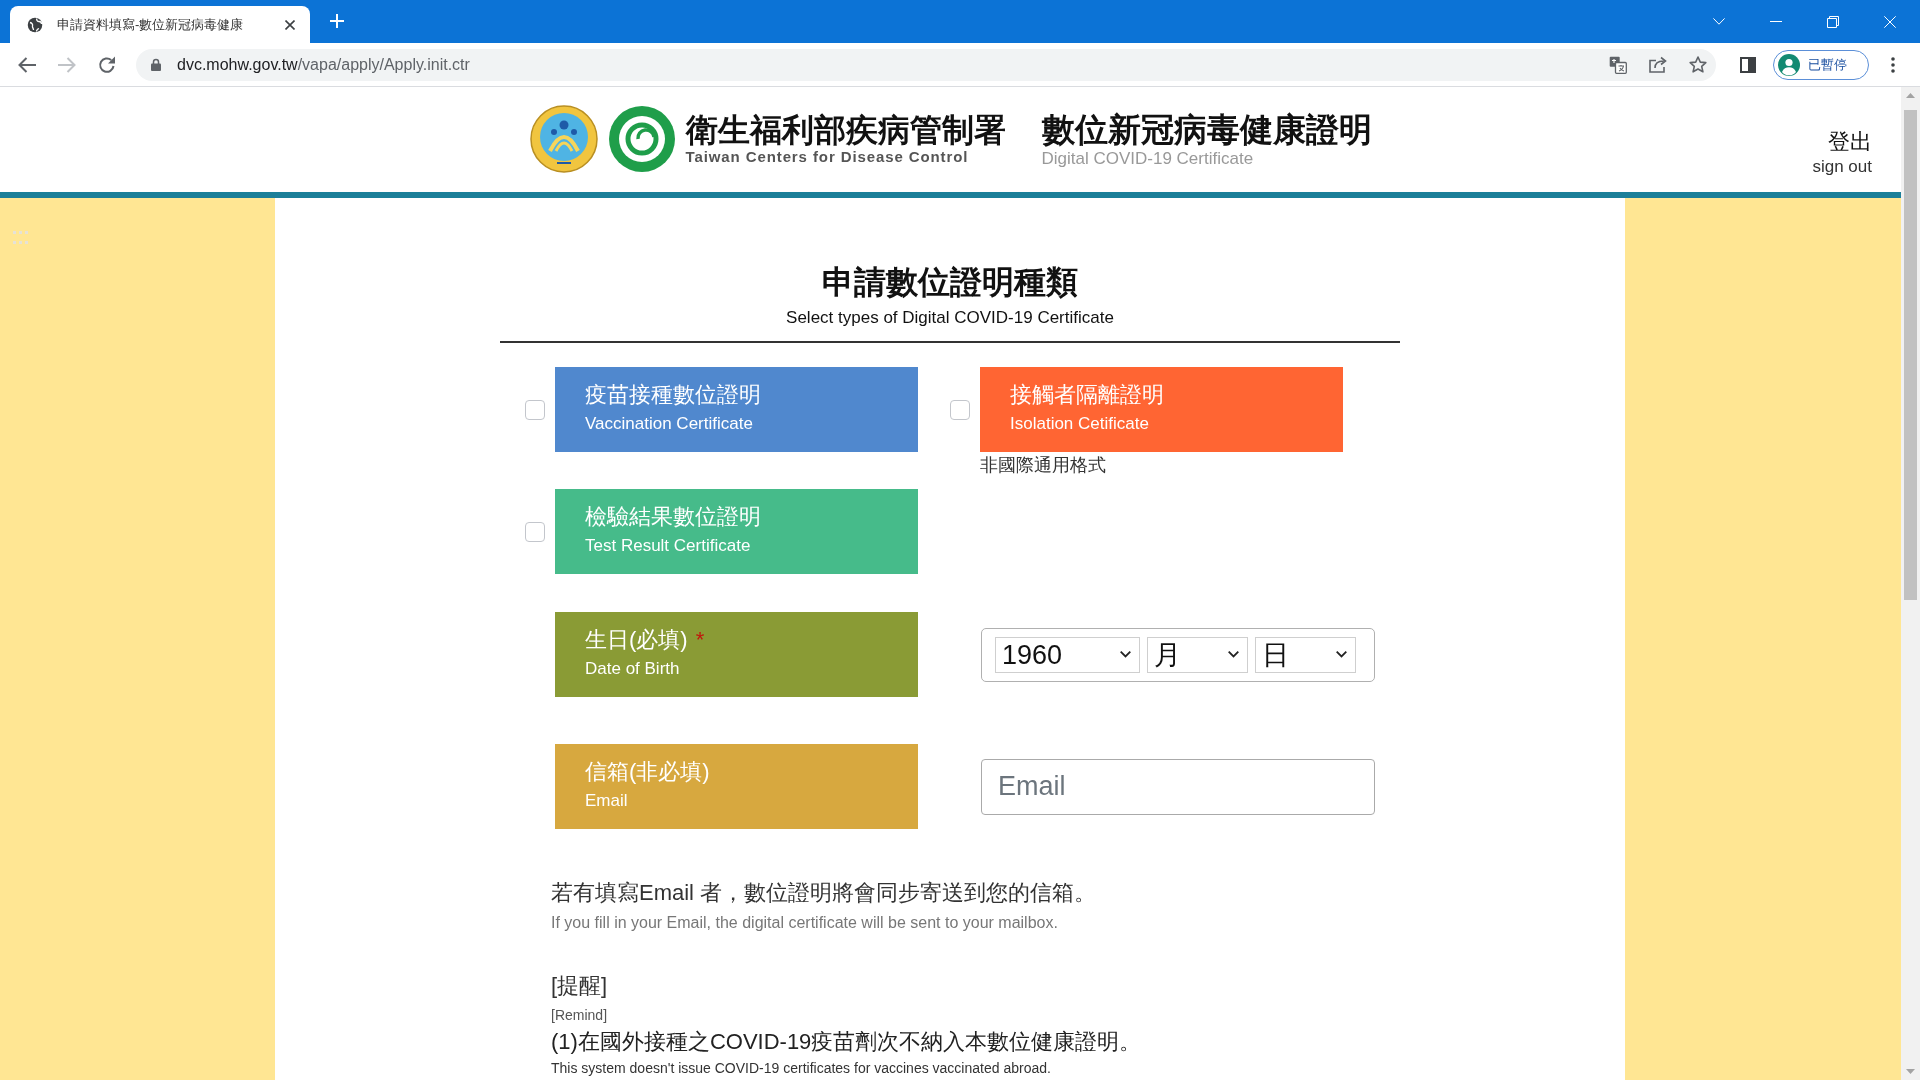 This screenshot has height=1080, width=1920. I want to click on reminder-title-english: [Remind], so click(579, 1015).